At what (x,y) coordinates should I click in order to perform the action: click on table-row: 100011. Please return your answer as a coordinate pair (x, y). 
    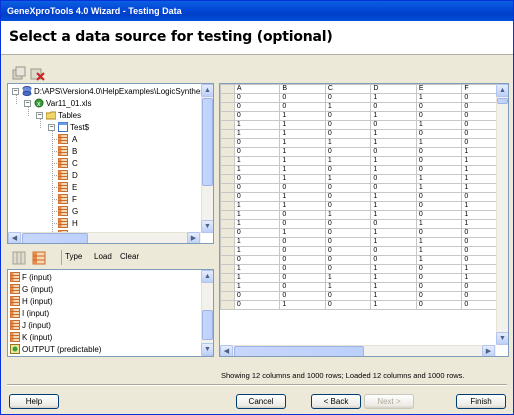
    Looking at the image, I should click on (364, 224).